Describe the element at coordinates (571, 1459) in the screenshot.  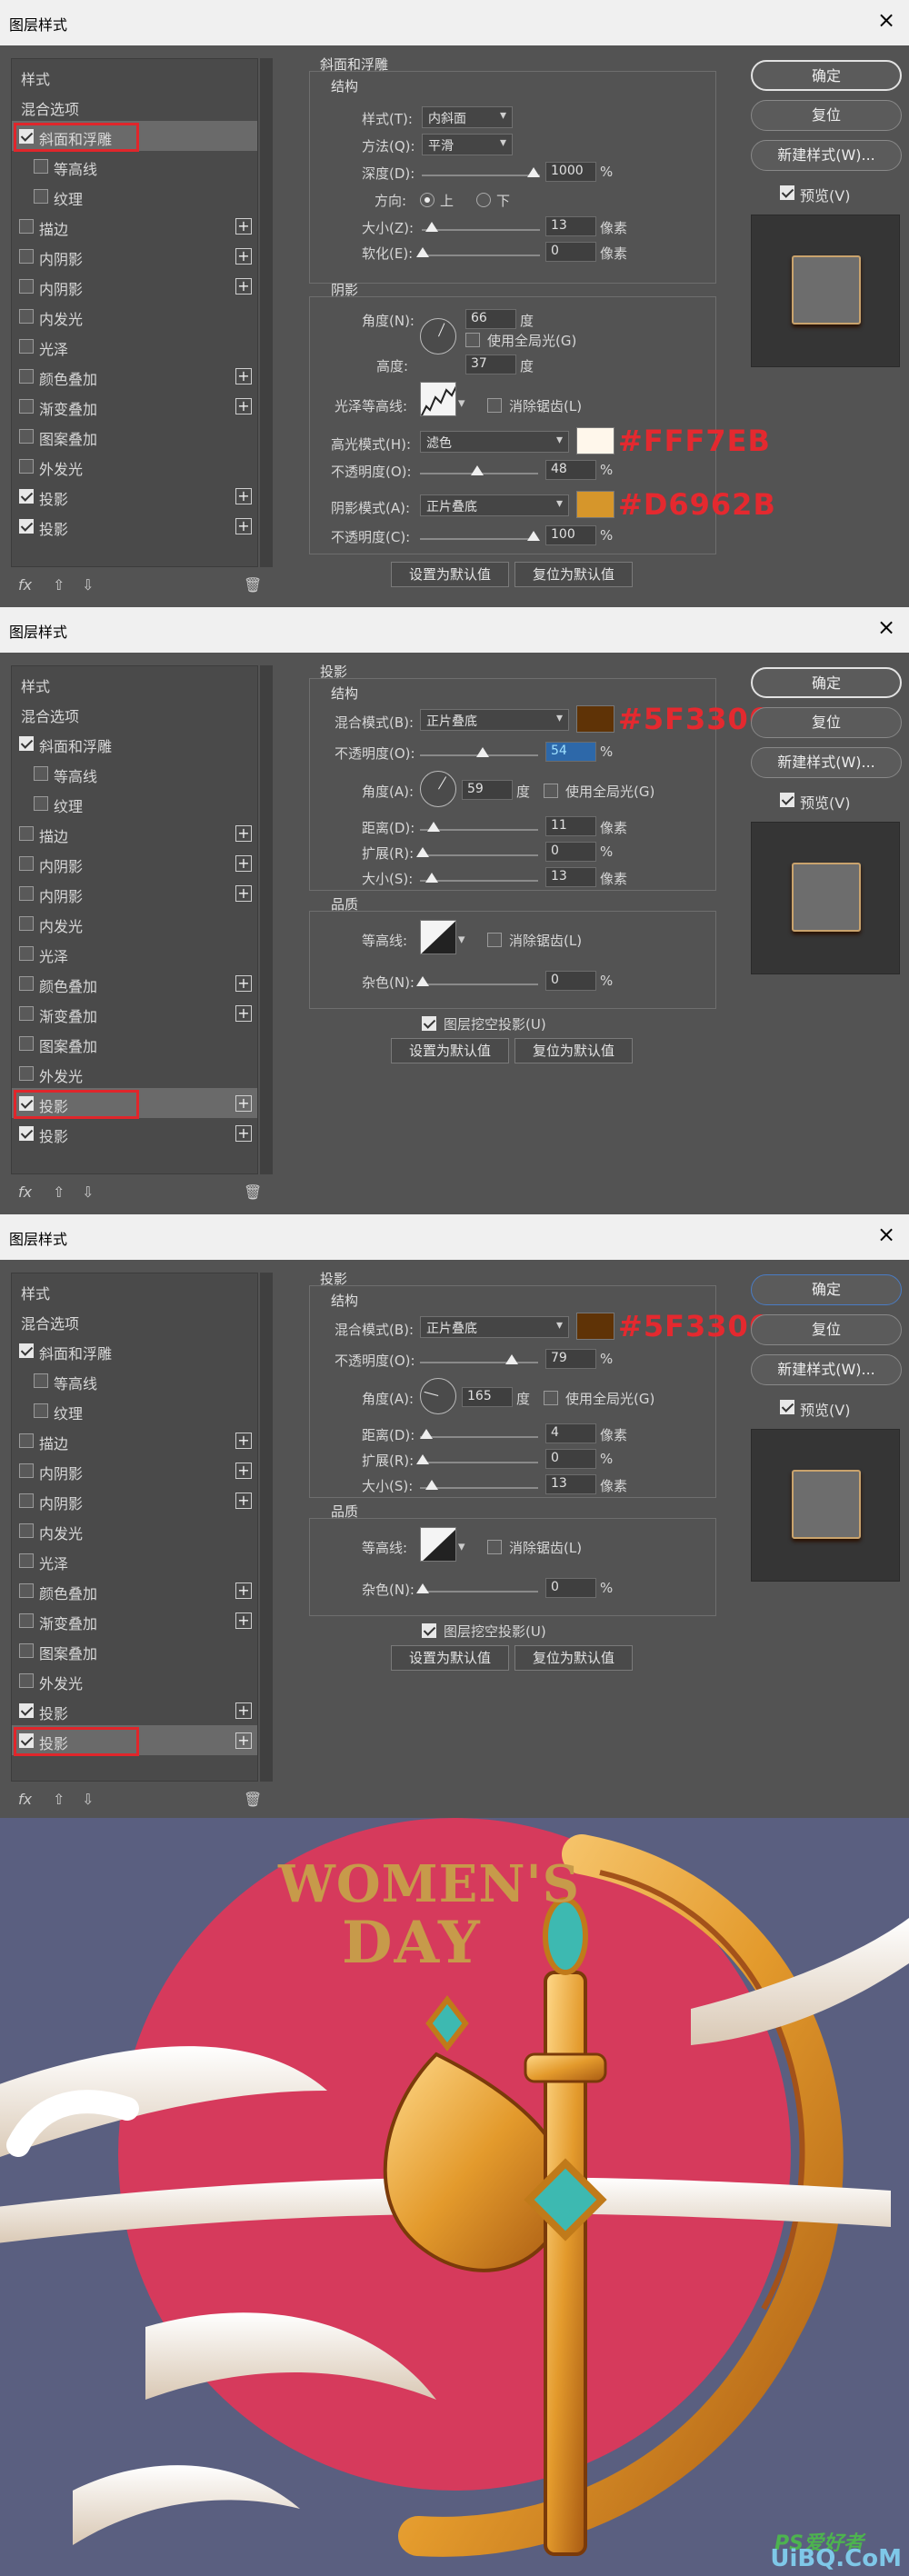
I see `spread-input: 0` at that location.